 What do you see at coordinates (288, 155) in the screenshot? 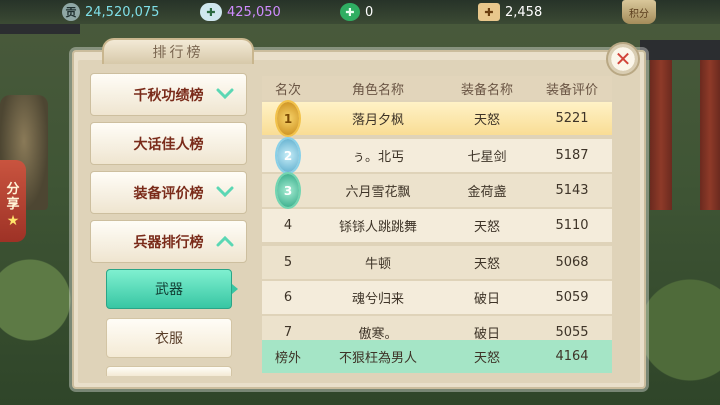
I see `silver-medal-icon: 2` at bounding box center [288, 155].